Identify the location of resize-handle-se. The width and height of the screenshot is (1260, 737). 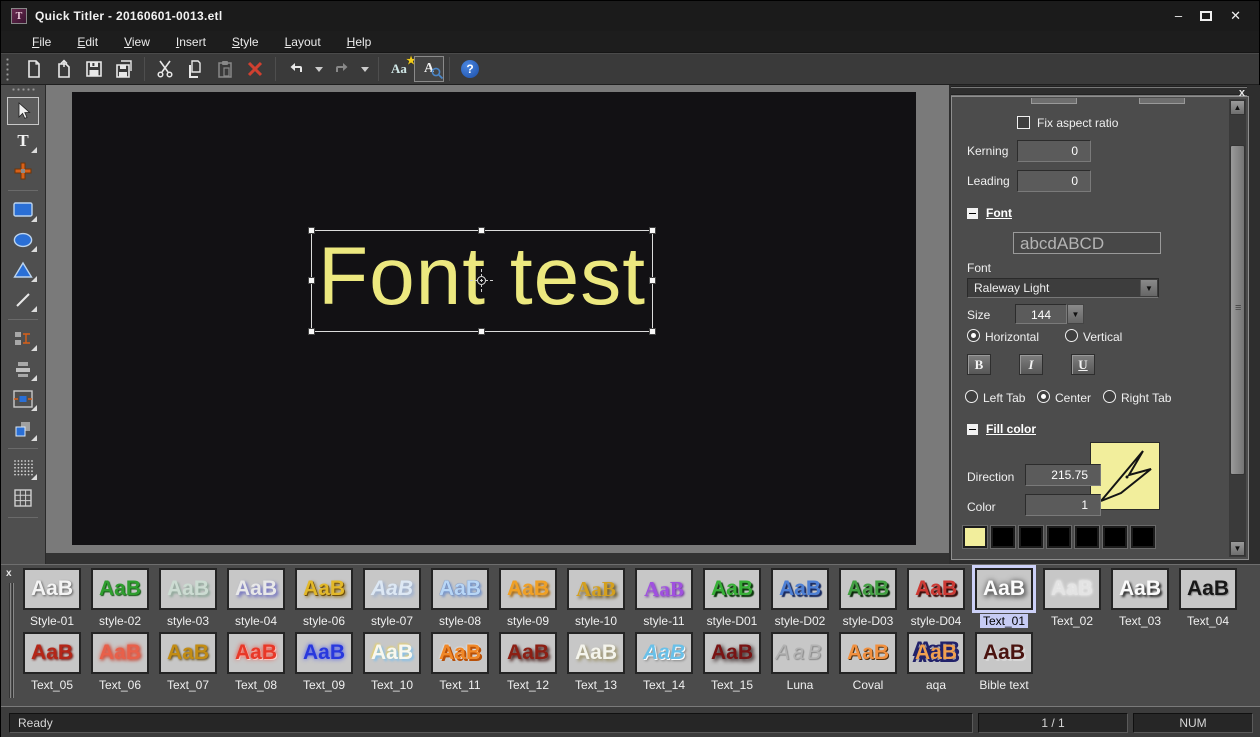
(652, 331).